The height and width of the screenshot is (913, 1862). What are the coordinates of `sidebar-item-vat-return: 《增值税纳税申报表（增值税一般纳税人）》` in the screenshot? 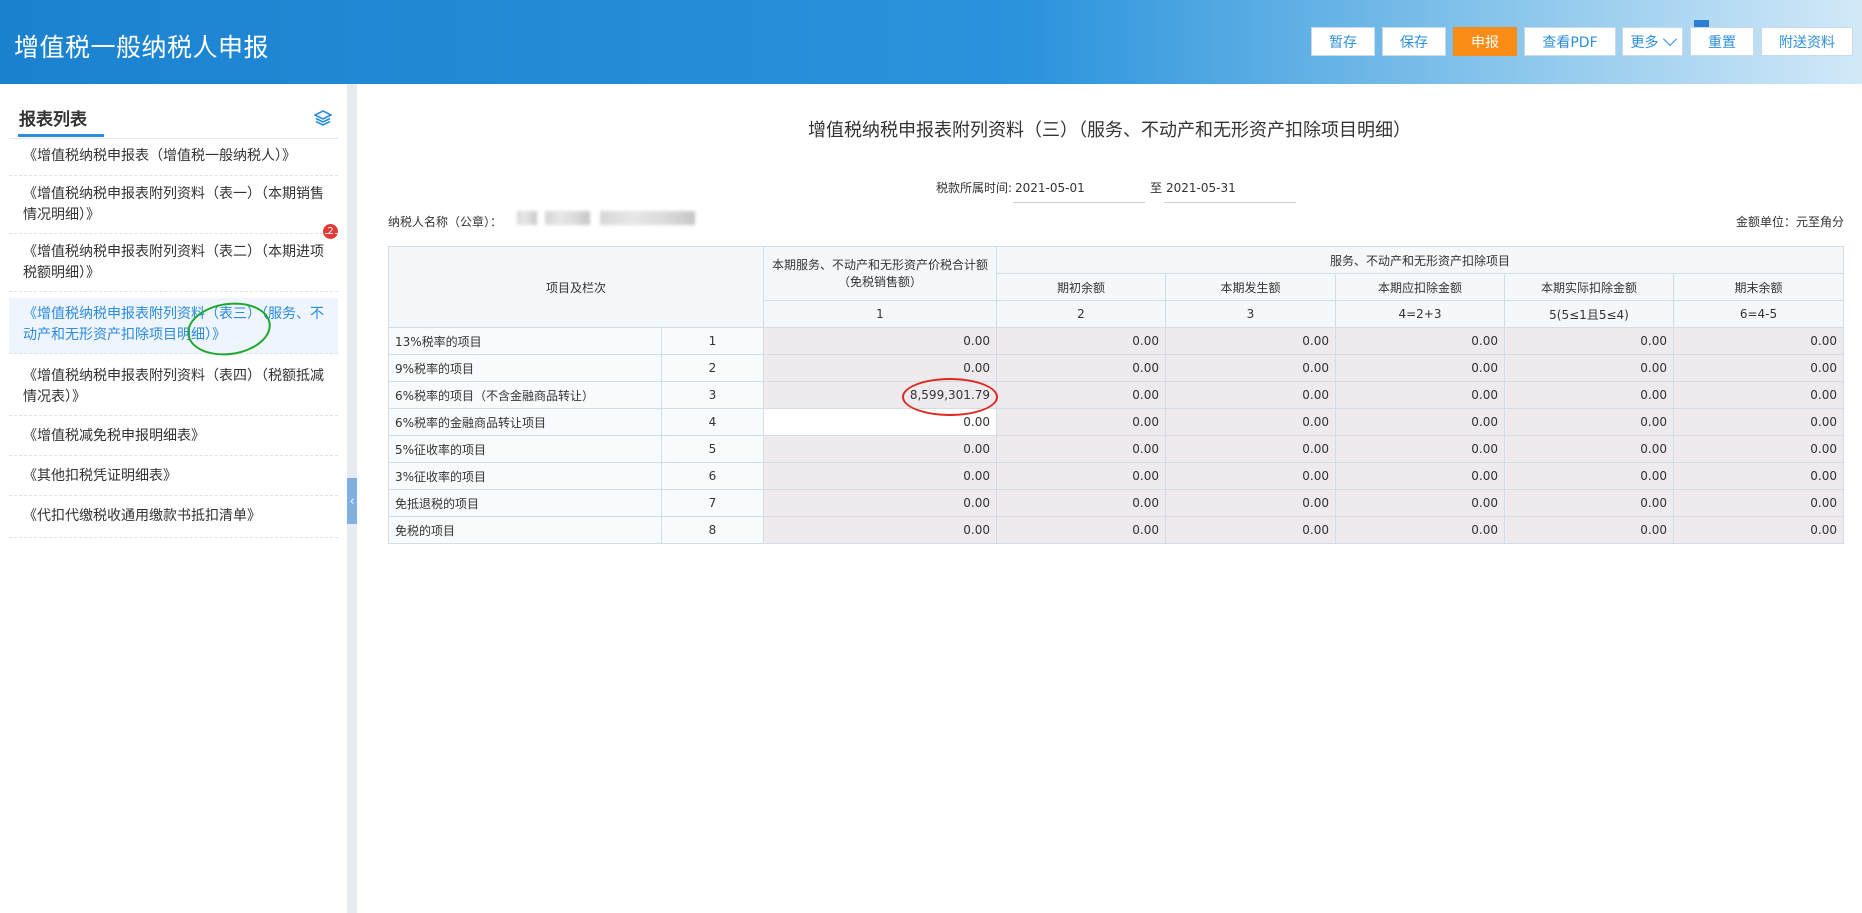 It's located at (173, 158).